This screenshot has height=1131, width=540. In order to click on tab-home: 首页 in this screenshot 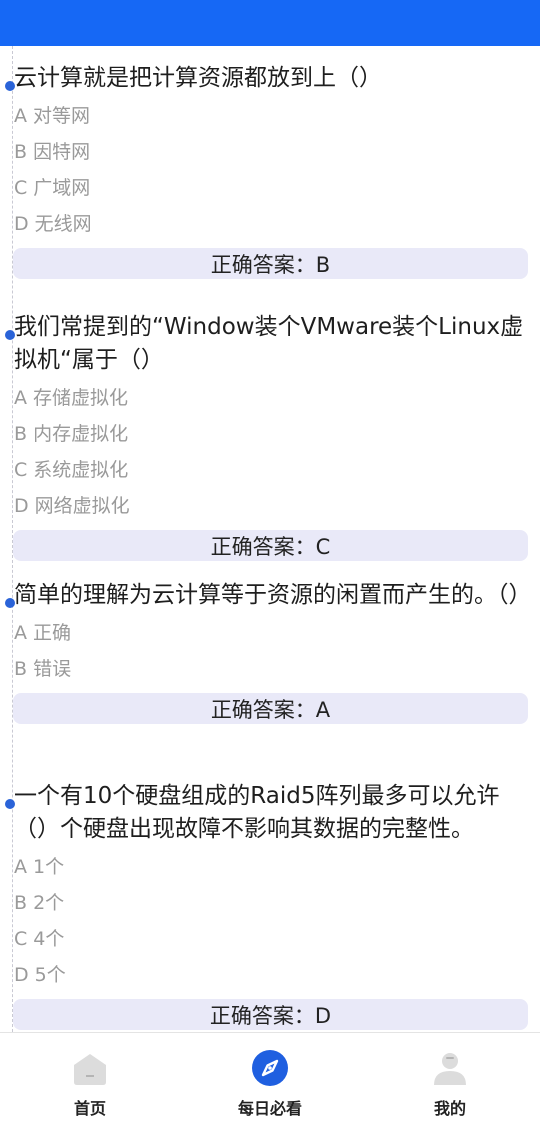, I will do `click(90, 1082)`.